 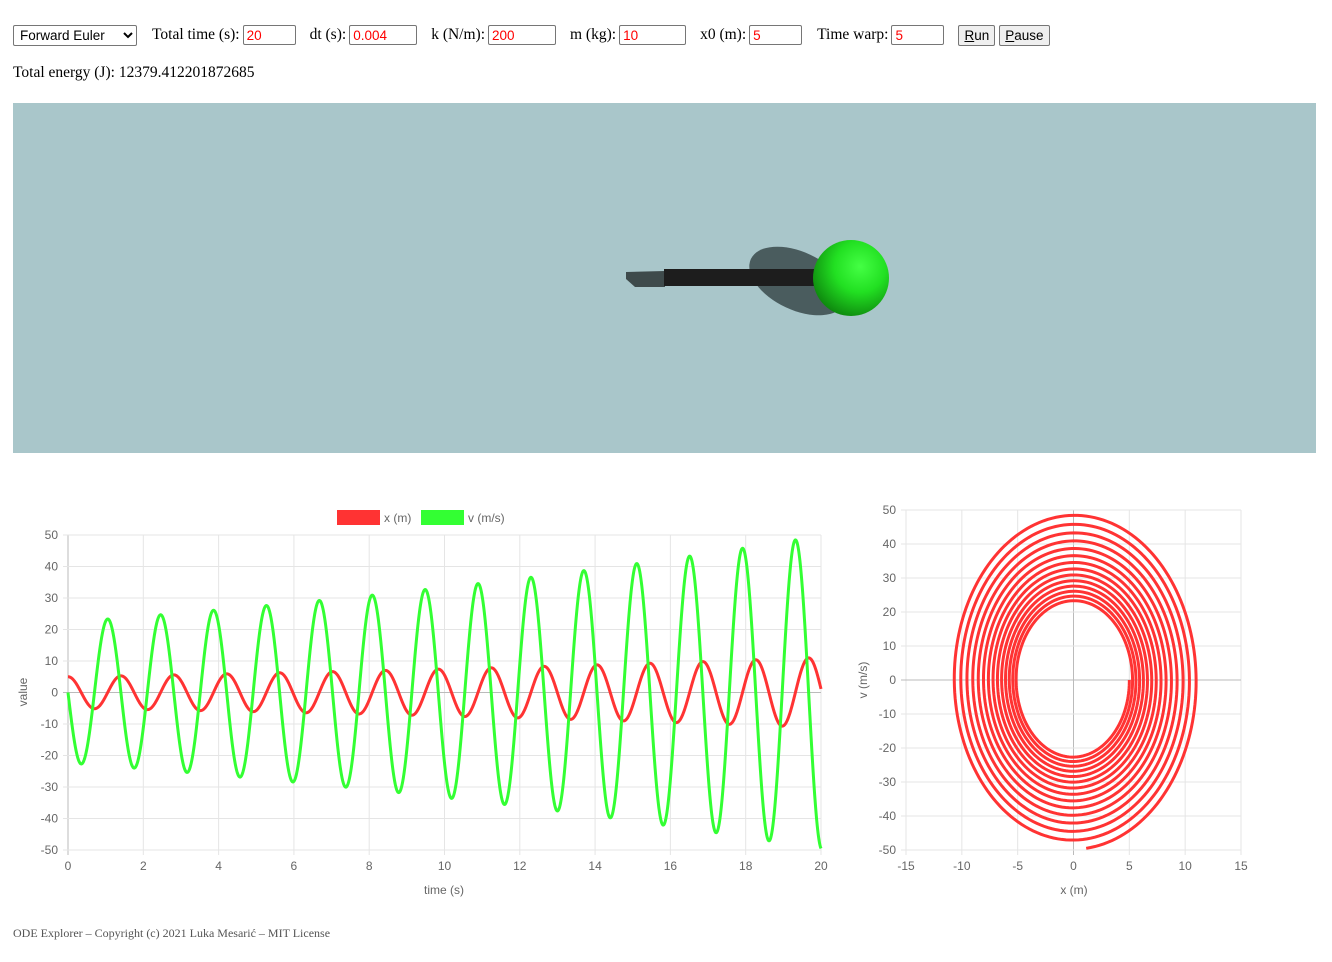 I want to click on ts-y-tick-label: -10, so click(x=50, y=724).